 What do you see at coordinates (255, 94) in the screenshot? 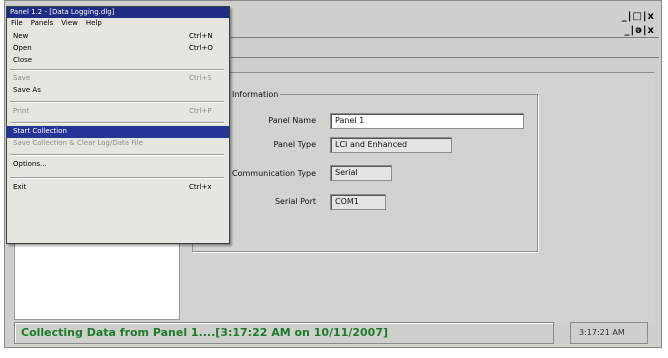
I see `information-legend: Information` at bounding box center [255, 94].